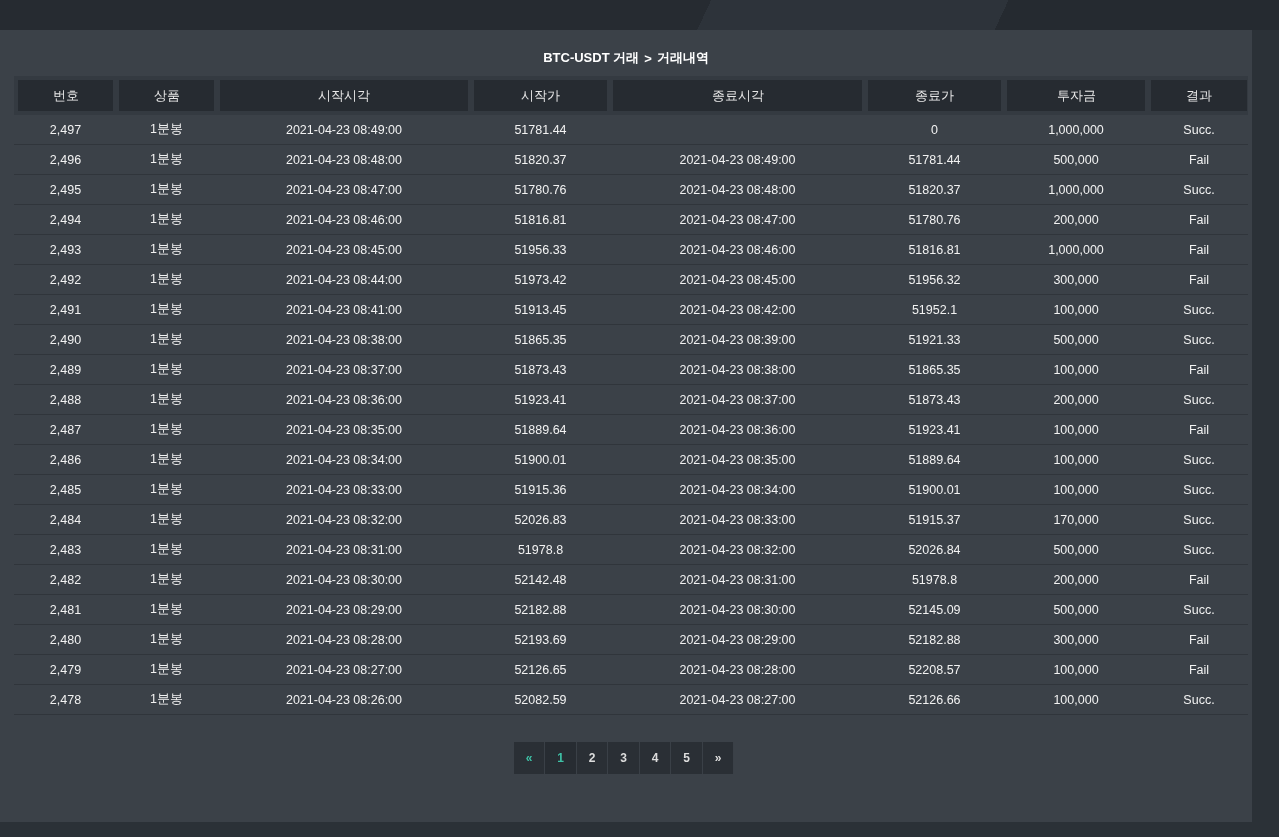  I want to click on table-cell-text: 2,478, so click(65, 700).